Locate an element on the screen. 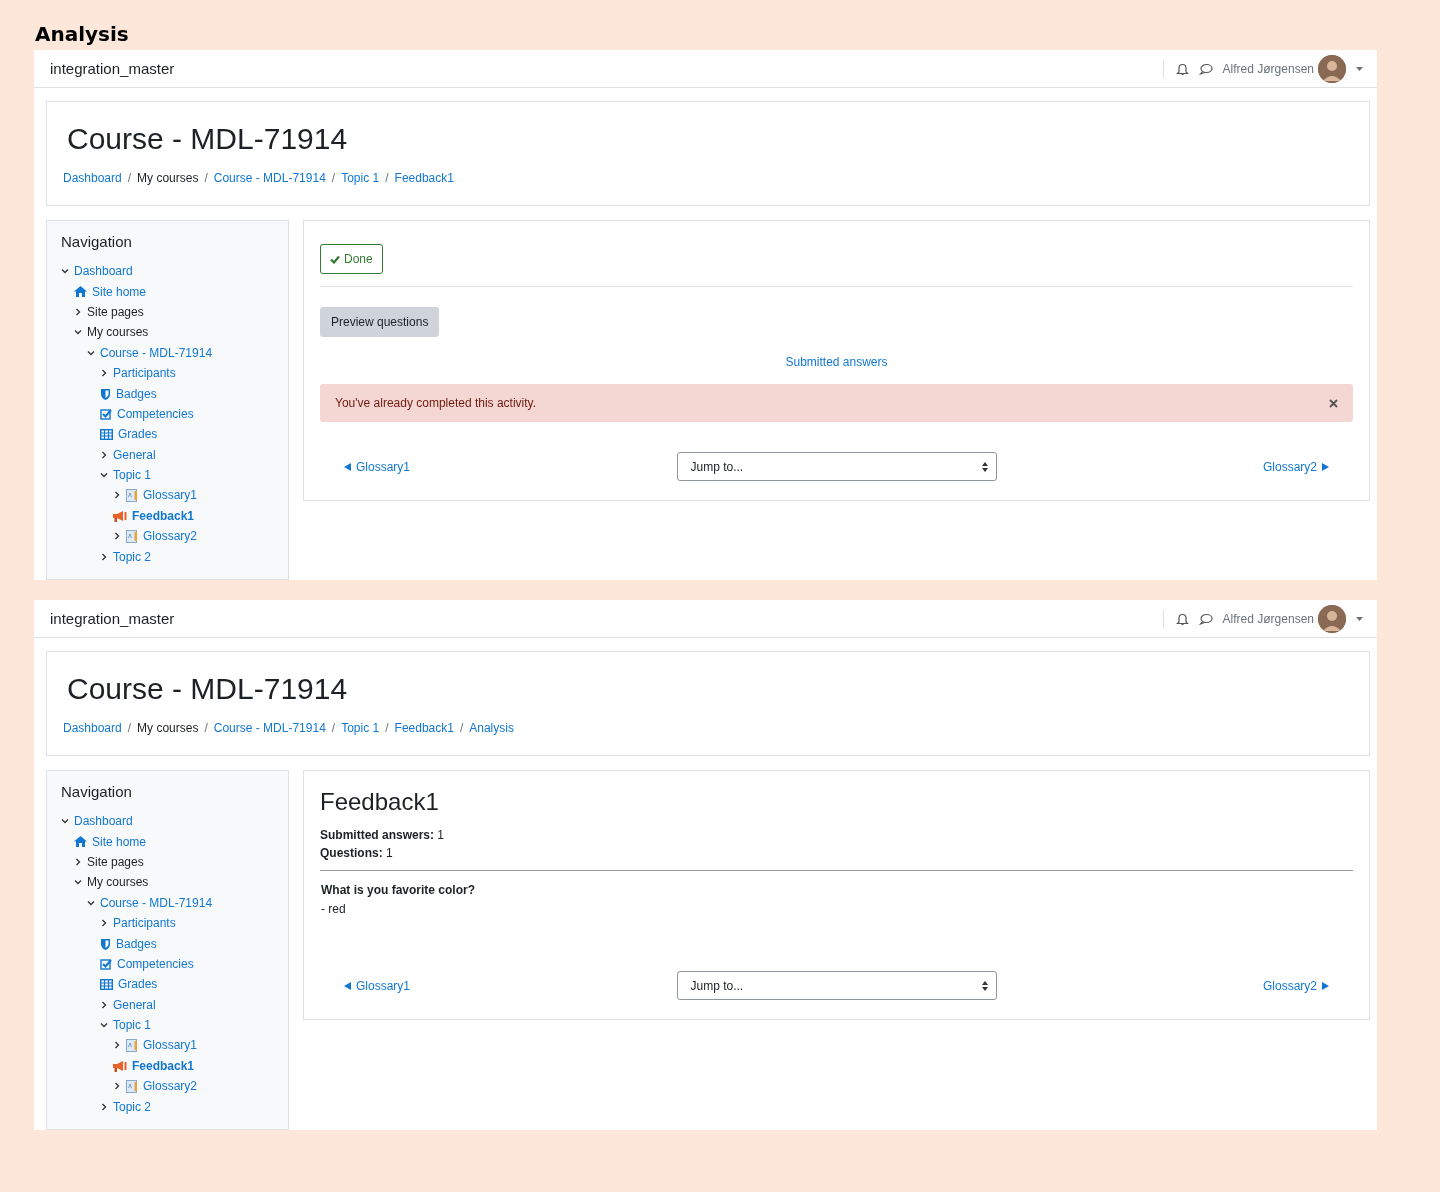 This screenshot has height=1192, width=1440. page-heading: Analysis is located at coordinates (82, 34).